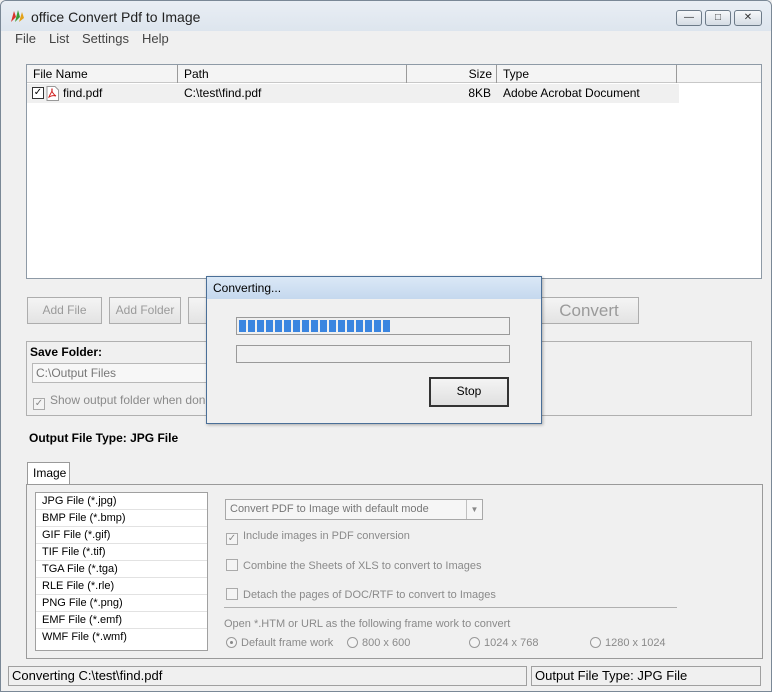  Describe the element at coordinates (48, 473) in the screenshot. I see `tab-image: Image` at that location.